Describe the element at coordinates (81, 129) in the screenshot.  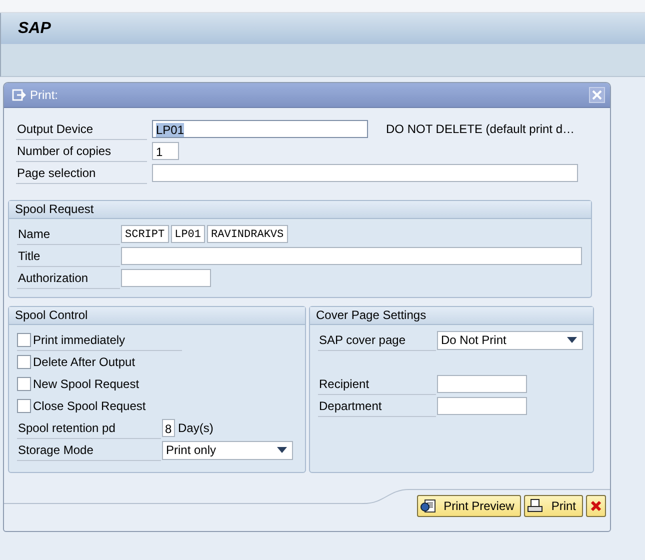
I see `field-label: Output Device` at that location.